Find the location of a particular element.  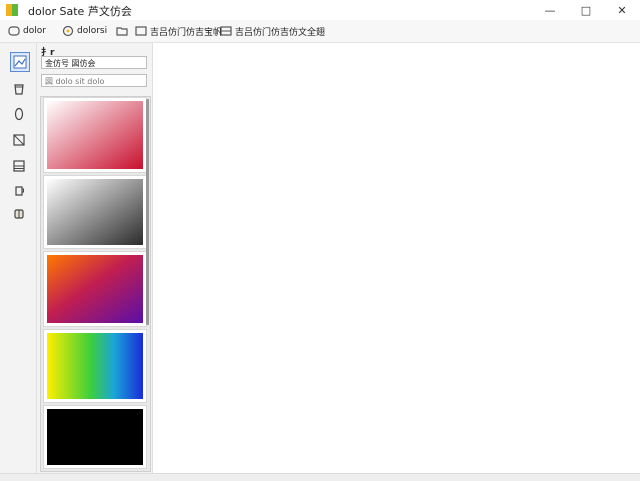

crop-icon is located at coordinates (19, 140).